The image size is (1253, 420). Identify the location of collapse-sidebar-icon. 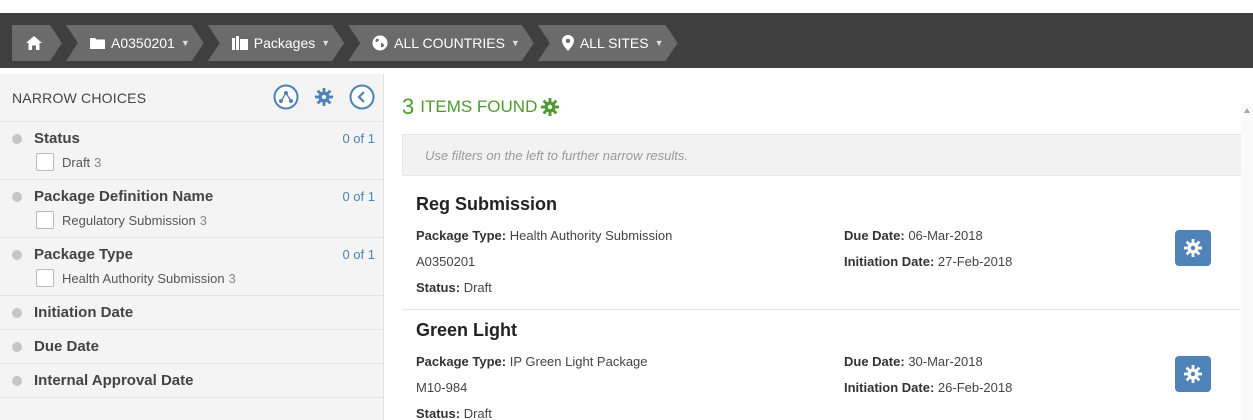
(362, 97).